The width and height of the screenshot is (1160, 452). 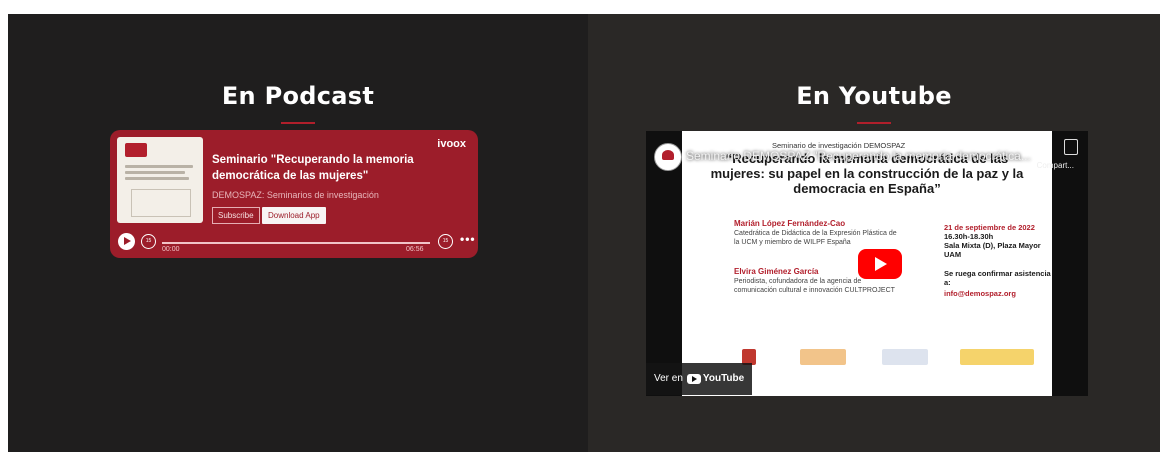 I want to click on youtube-section-title: En Youtube, so click(x=874, y=96).